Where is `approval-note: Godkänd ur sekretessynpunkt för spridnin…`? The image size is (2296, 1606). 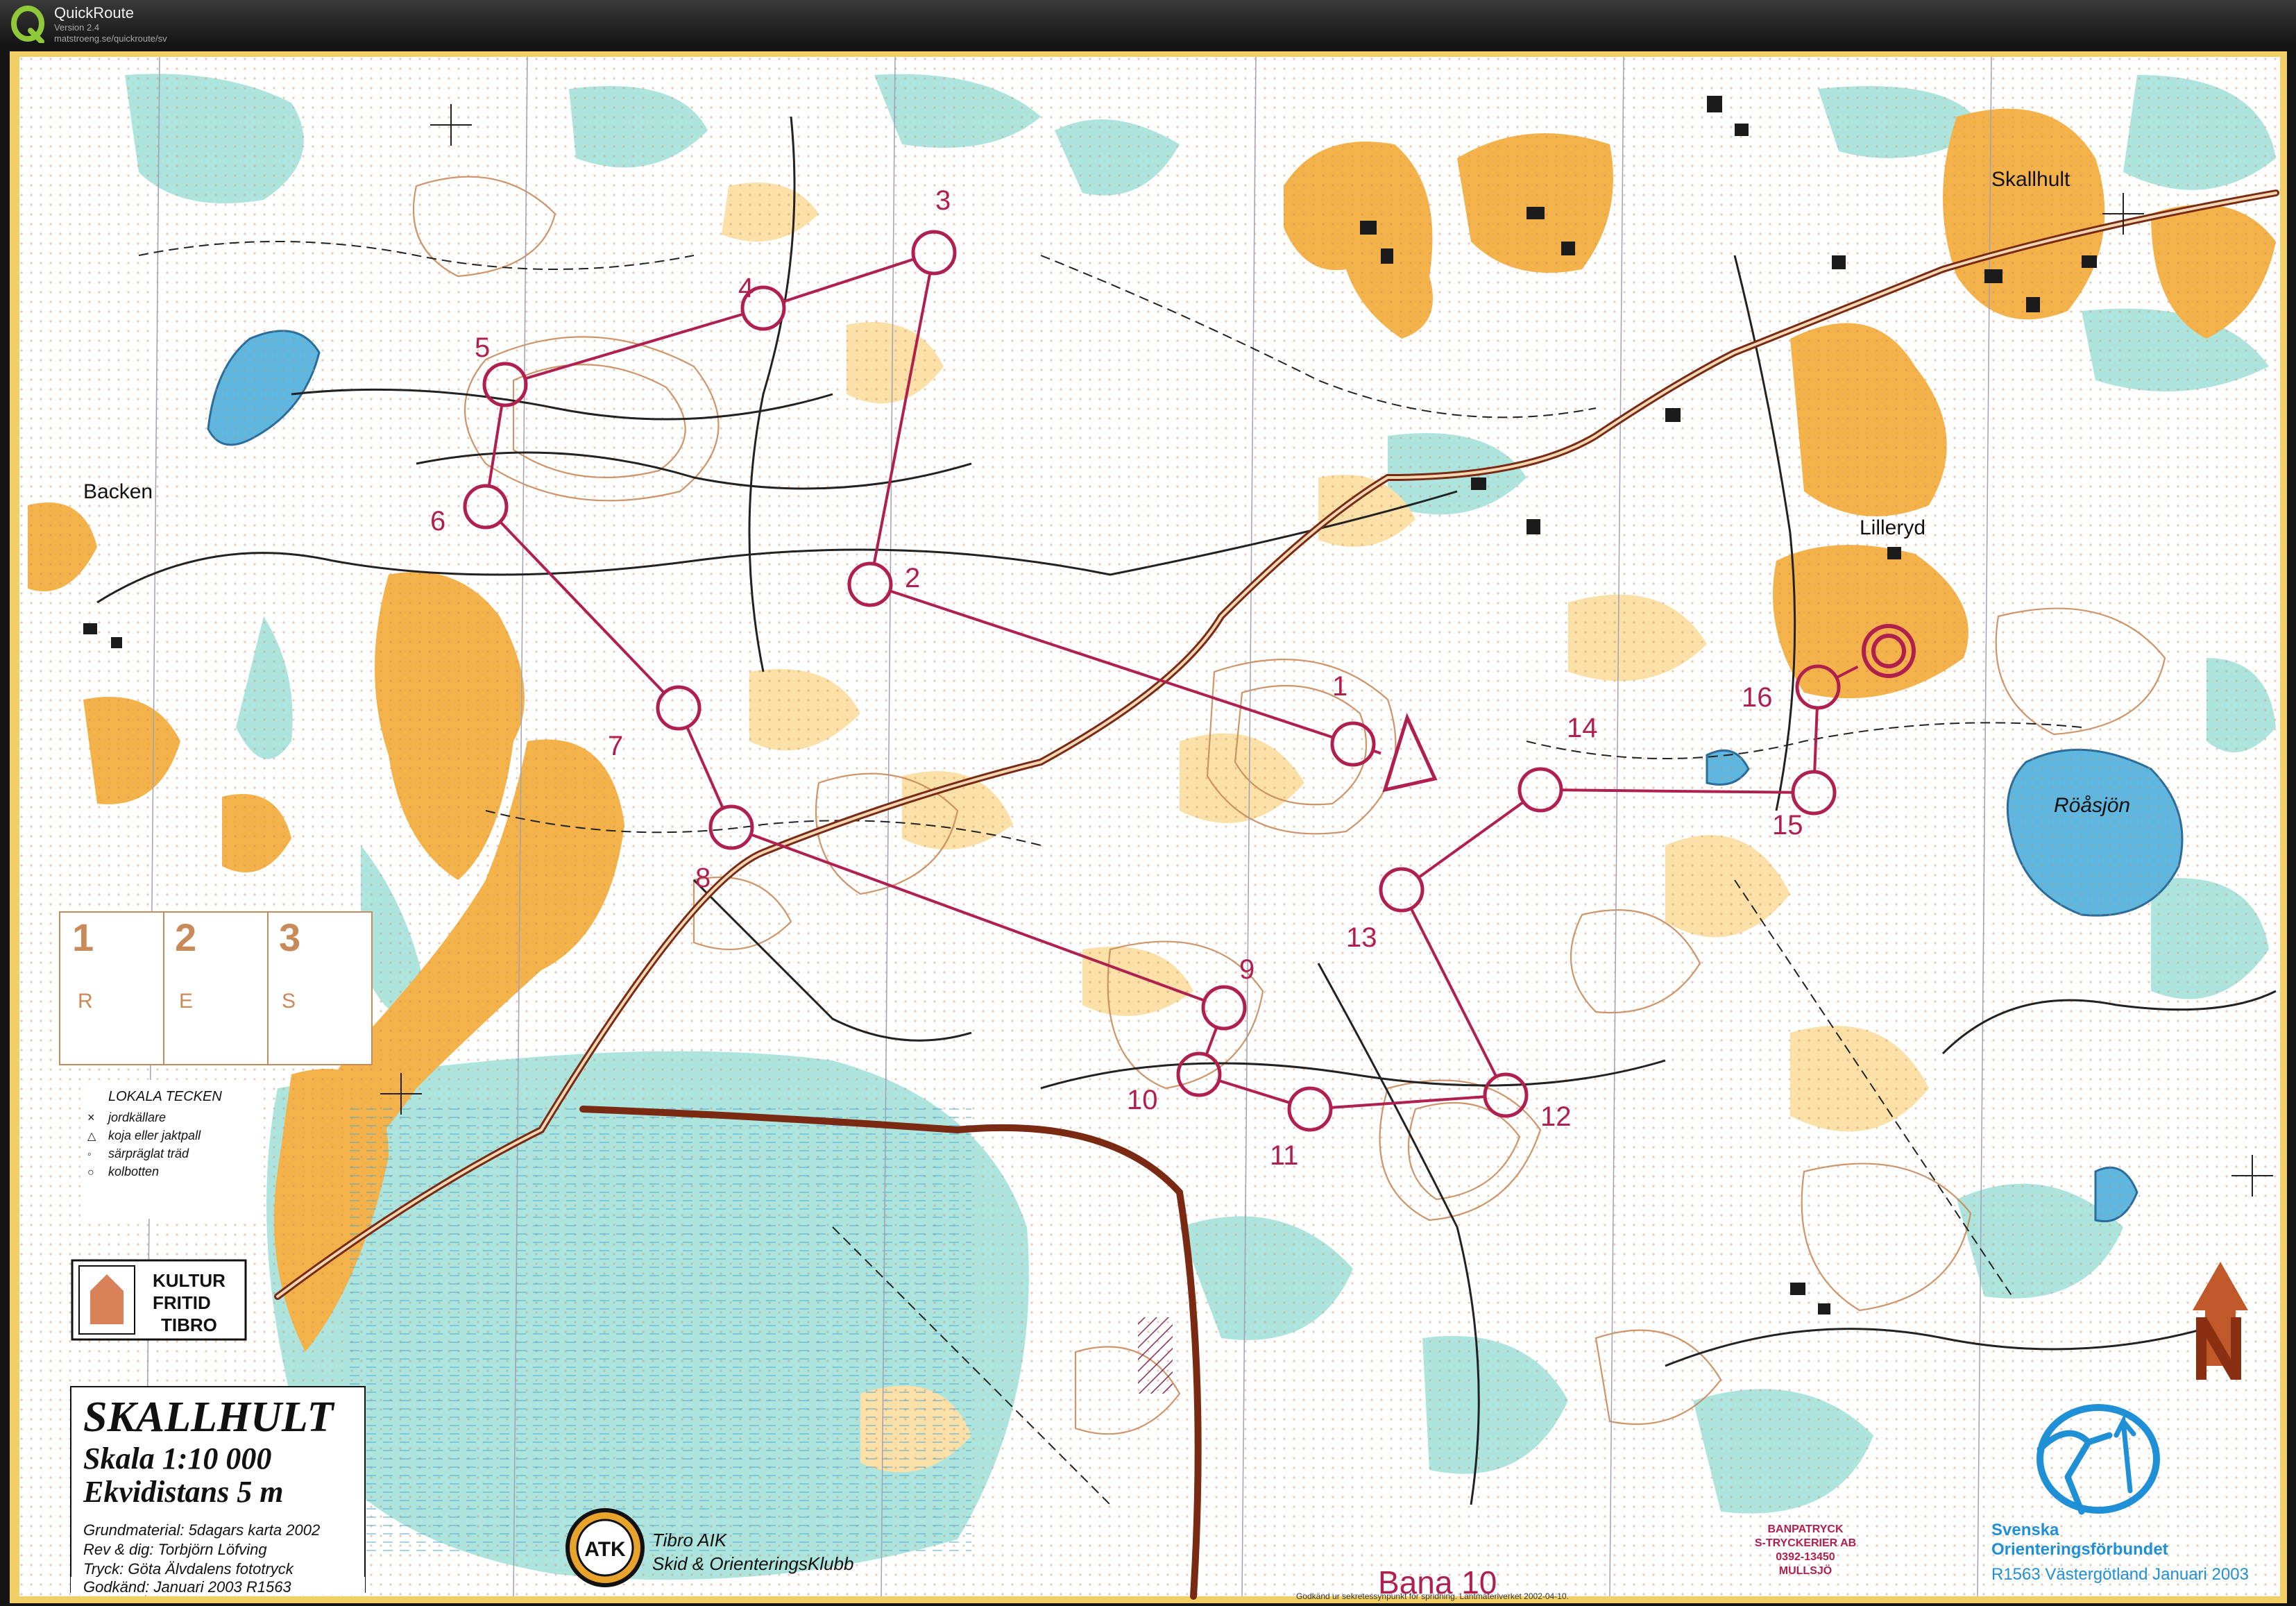
approval-note: Godkänd ur sekretessynpunkt för spridnin… is located at coordinates (1432, 1596).